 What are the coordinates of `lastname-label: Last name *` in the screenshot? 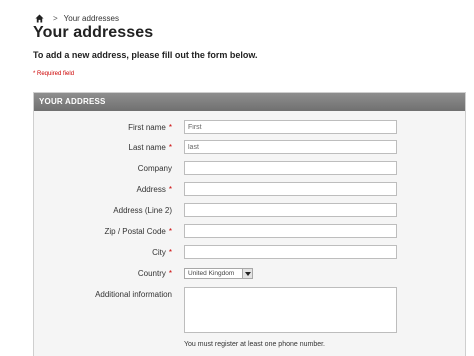 It's located at (150, 147).